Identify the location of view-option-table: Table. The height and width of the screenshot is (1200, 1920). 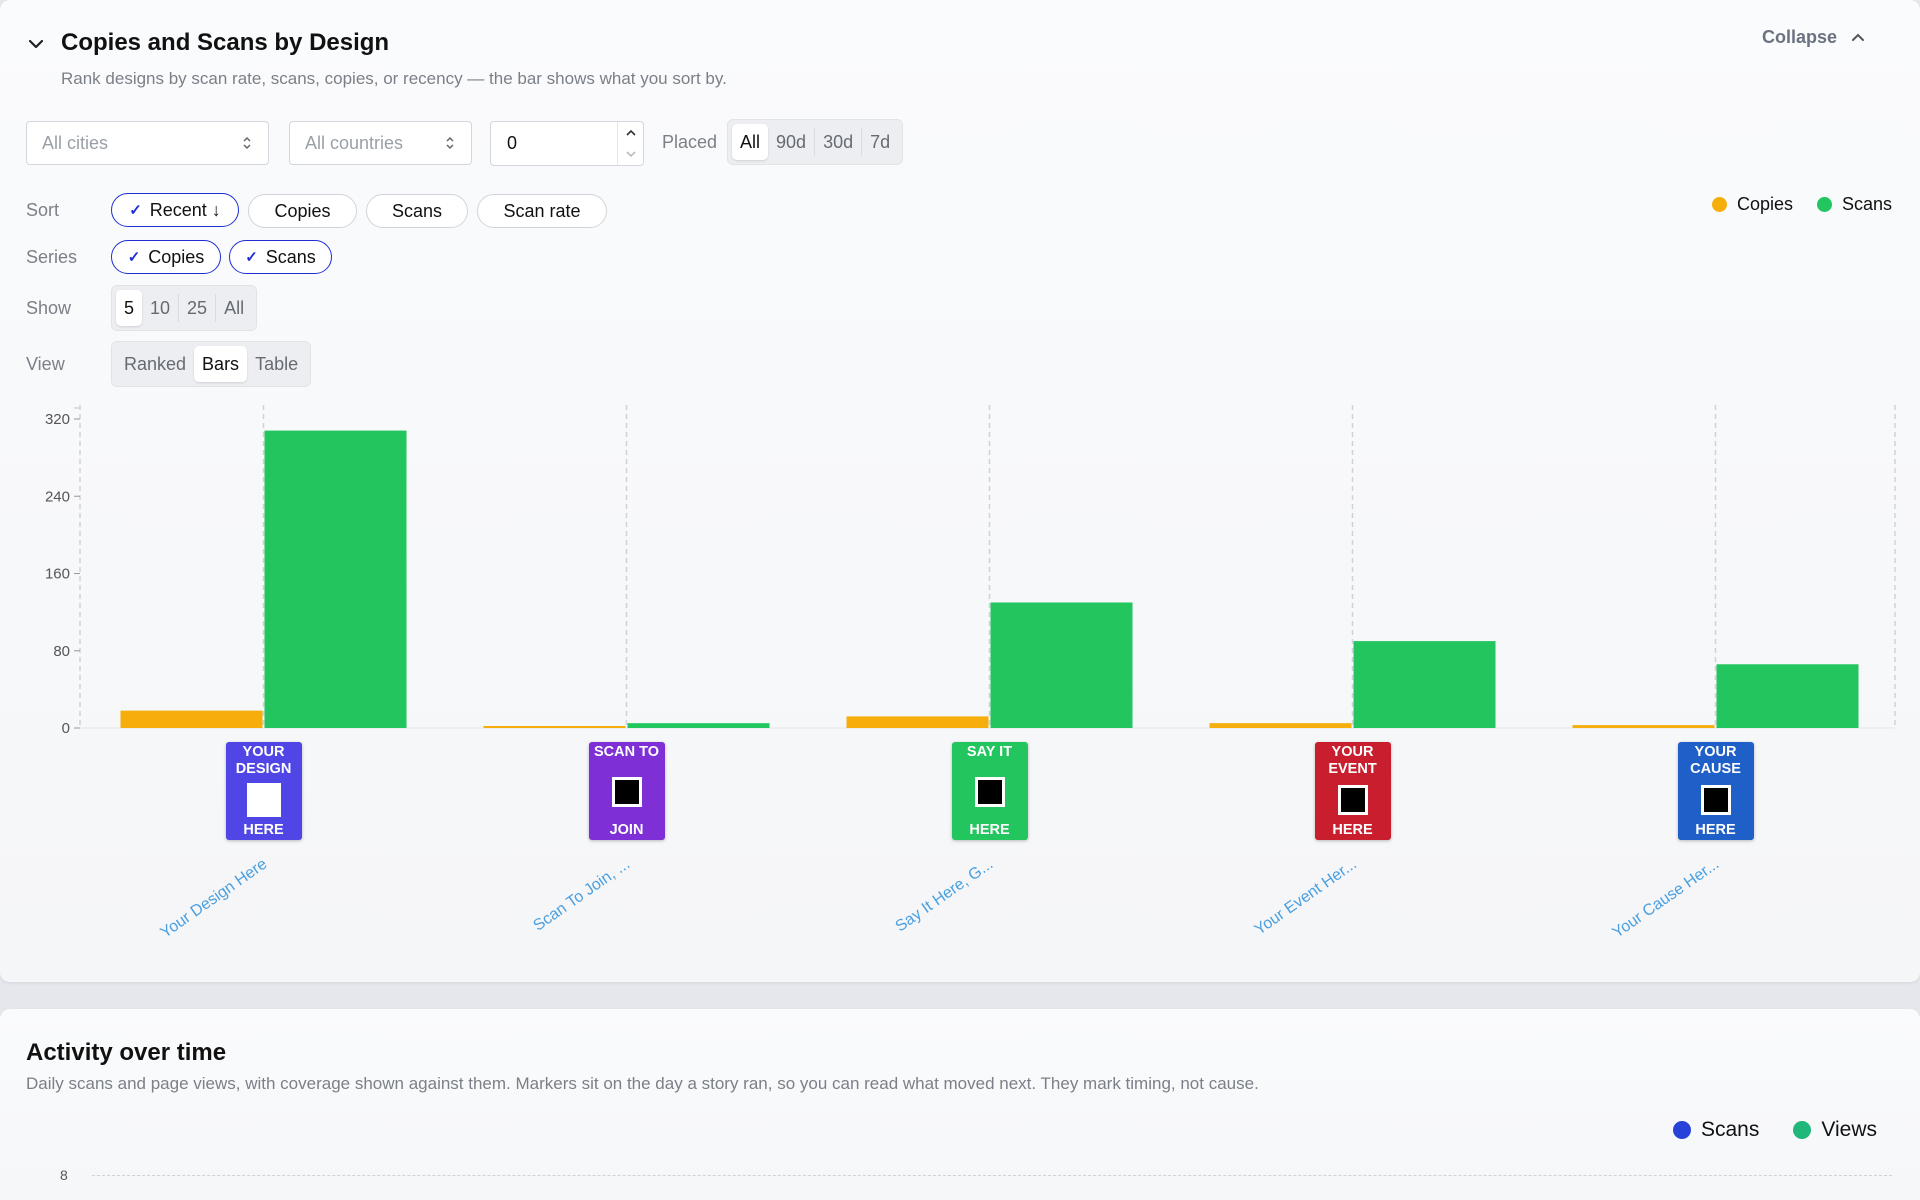
(276, 364).